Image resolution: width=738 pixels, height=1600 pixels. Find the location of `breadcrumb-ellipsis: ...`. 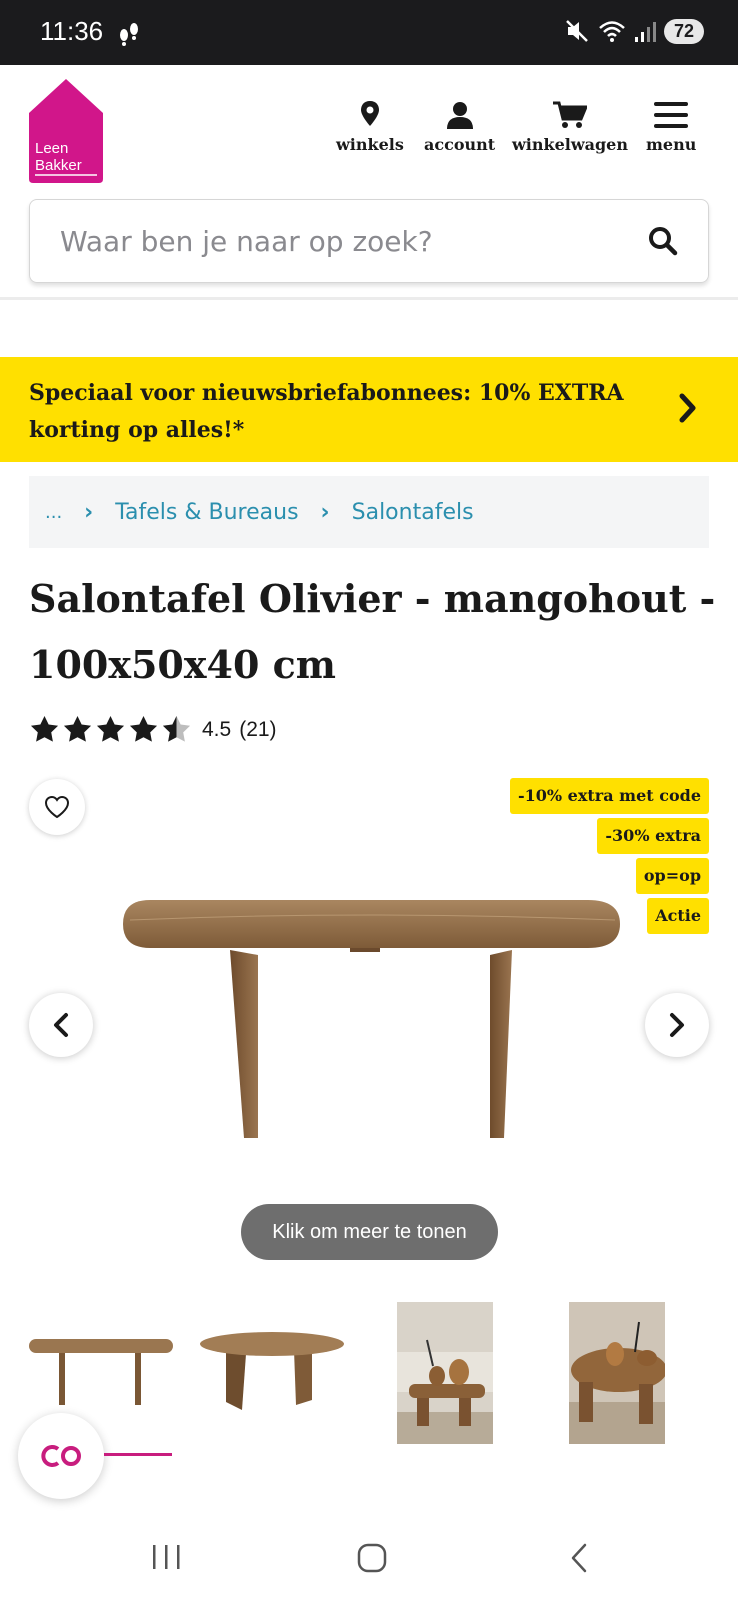

breadcrumb-ellipsis: ... is located at coordinates (53, 512).